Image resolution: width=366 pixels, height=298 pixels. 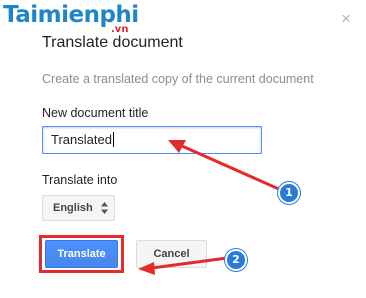 I want to click on watermark-logo: Taimienphi .vn, so click(x=78, y=18).